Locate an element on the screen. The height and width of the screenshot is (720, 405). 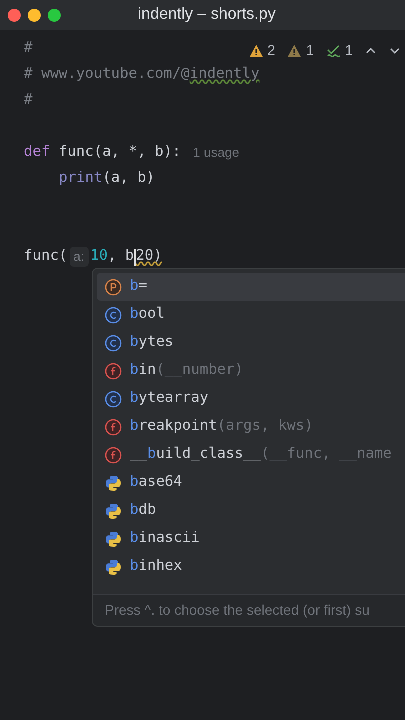
check-icon is located at coordinates (334, 51).